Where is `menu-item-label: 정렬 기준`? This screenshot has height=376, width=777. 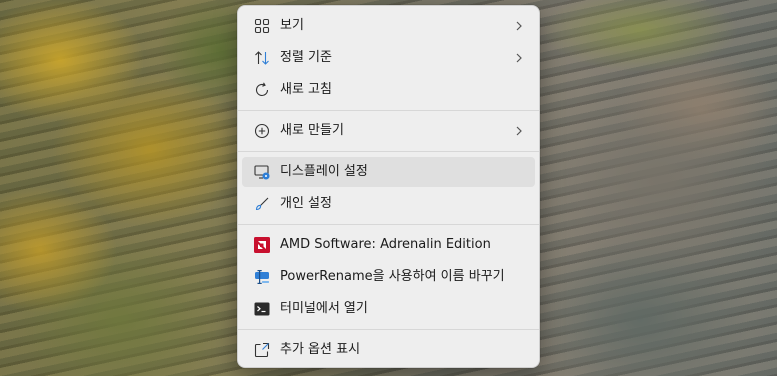 menu-item-label: 정렬 기준 is located at coordinates (306, 57).